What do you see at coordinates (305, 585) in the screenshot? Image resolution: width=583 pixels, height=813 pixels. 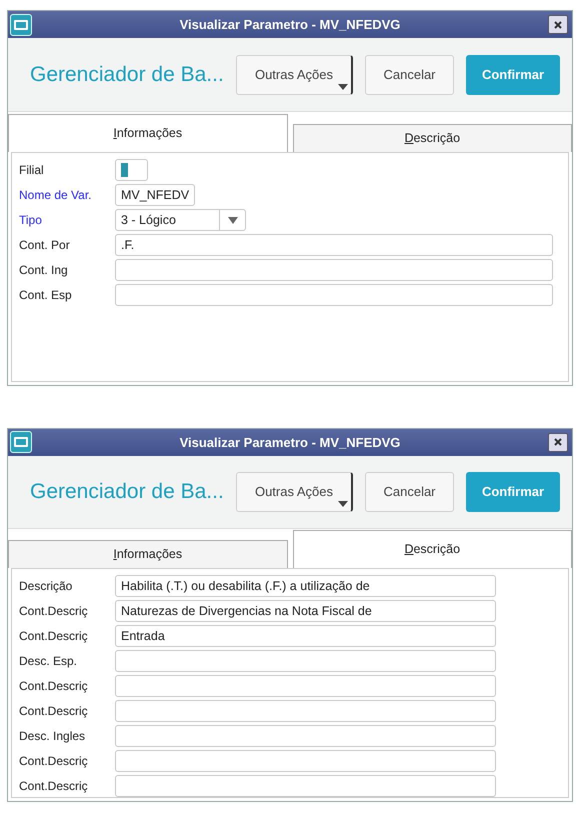 I see `input-field: Habilita (.T.) ou desabilita (.F.) a utilização de` at bounding box center [305, 585].